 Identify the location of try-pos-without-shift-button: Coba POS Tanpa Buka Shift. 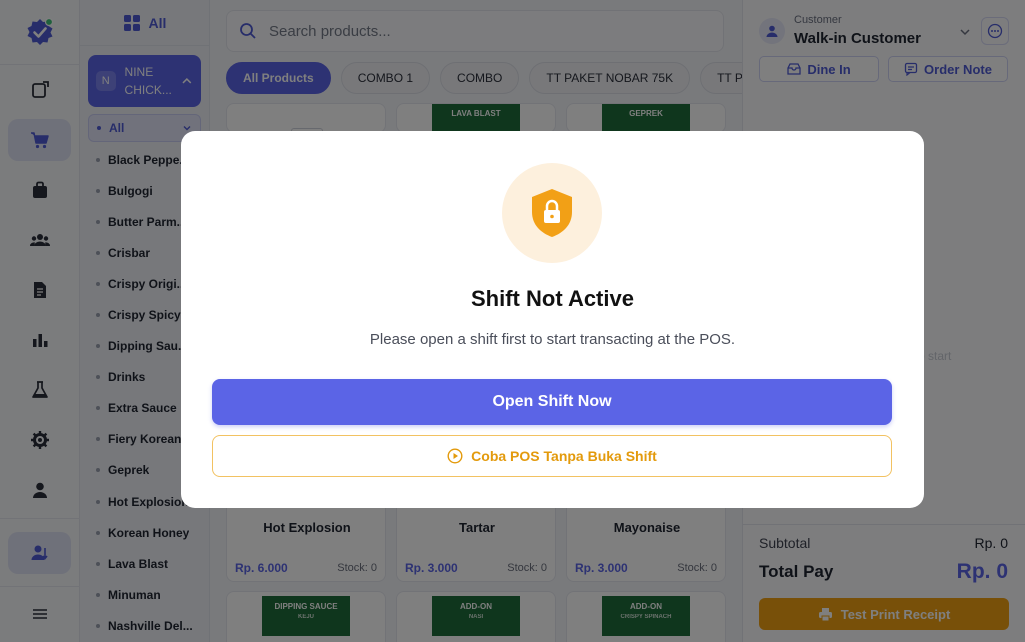
(552, 456).